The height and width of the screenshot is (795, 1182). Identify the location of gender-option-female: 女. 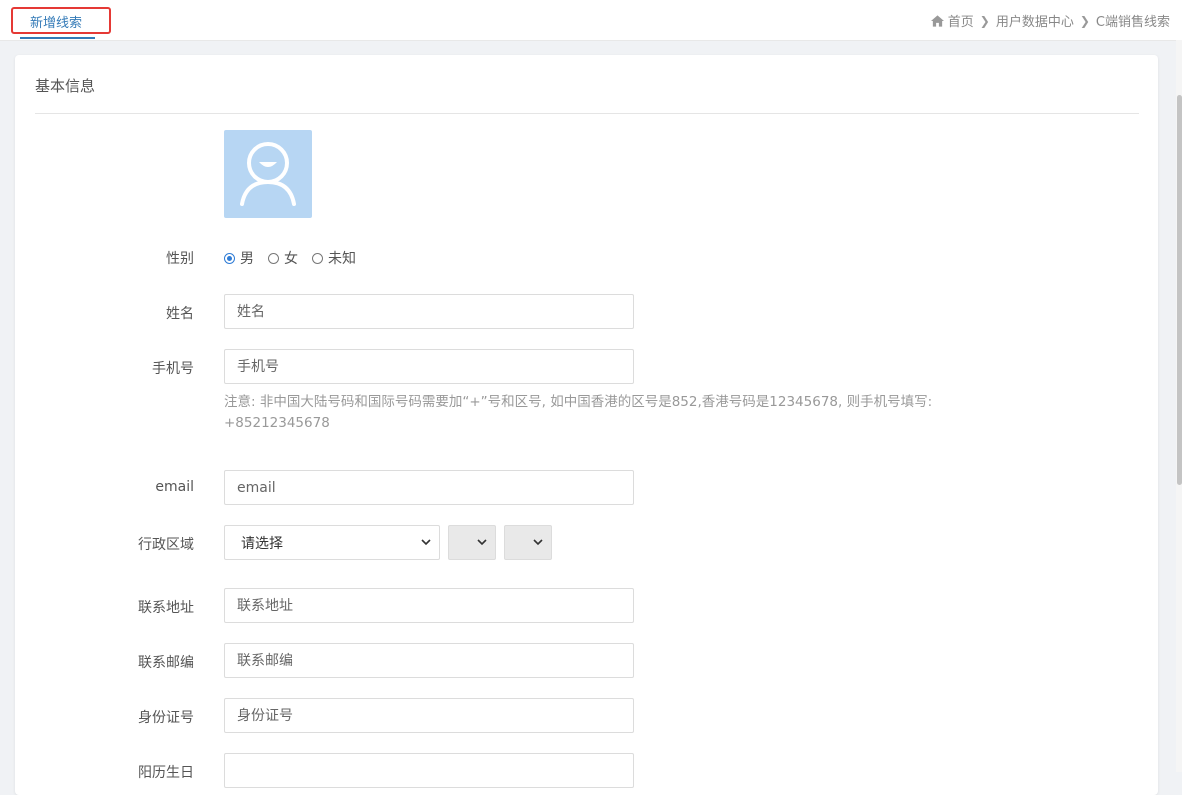
(283, 258).